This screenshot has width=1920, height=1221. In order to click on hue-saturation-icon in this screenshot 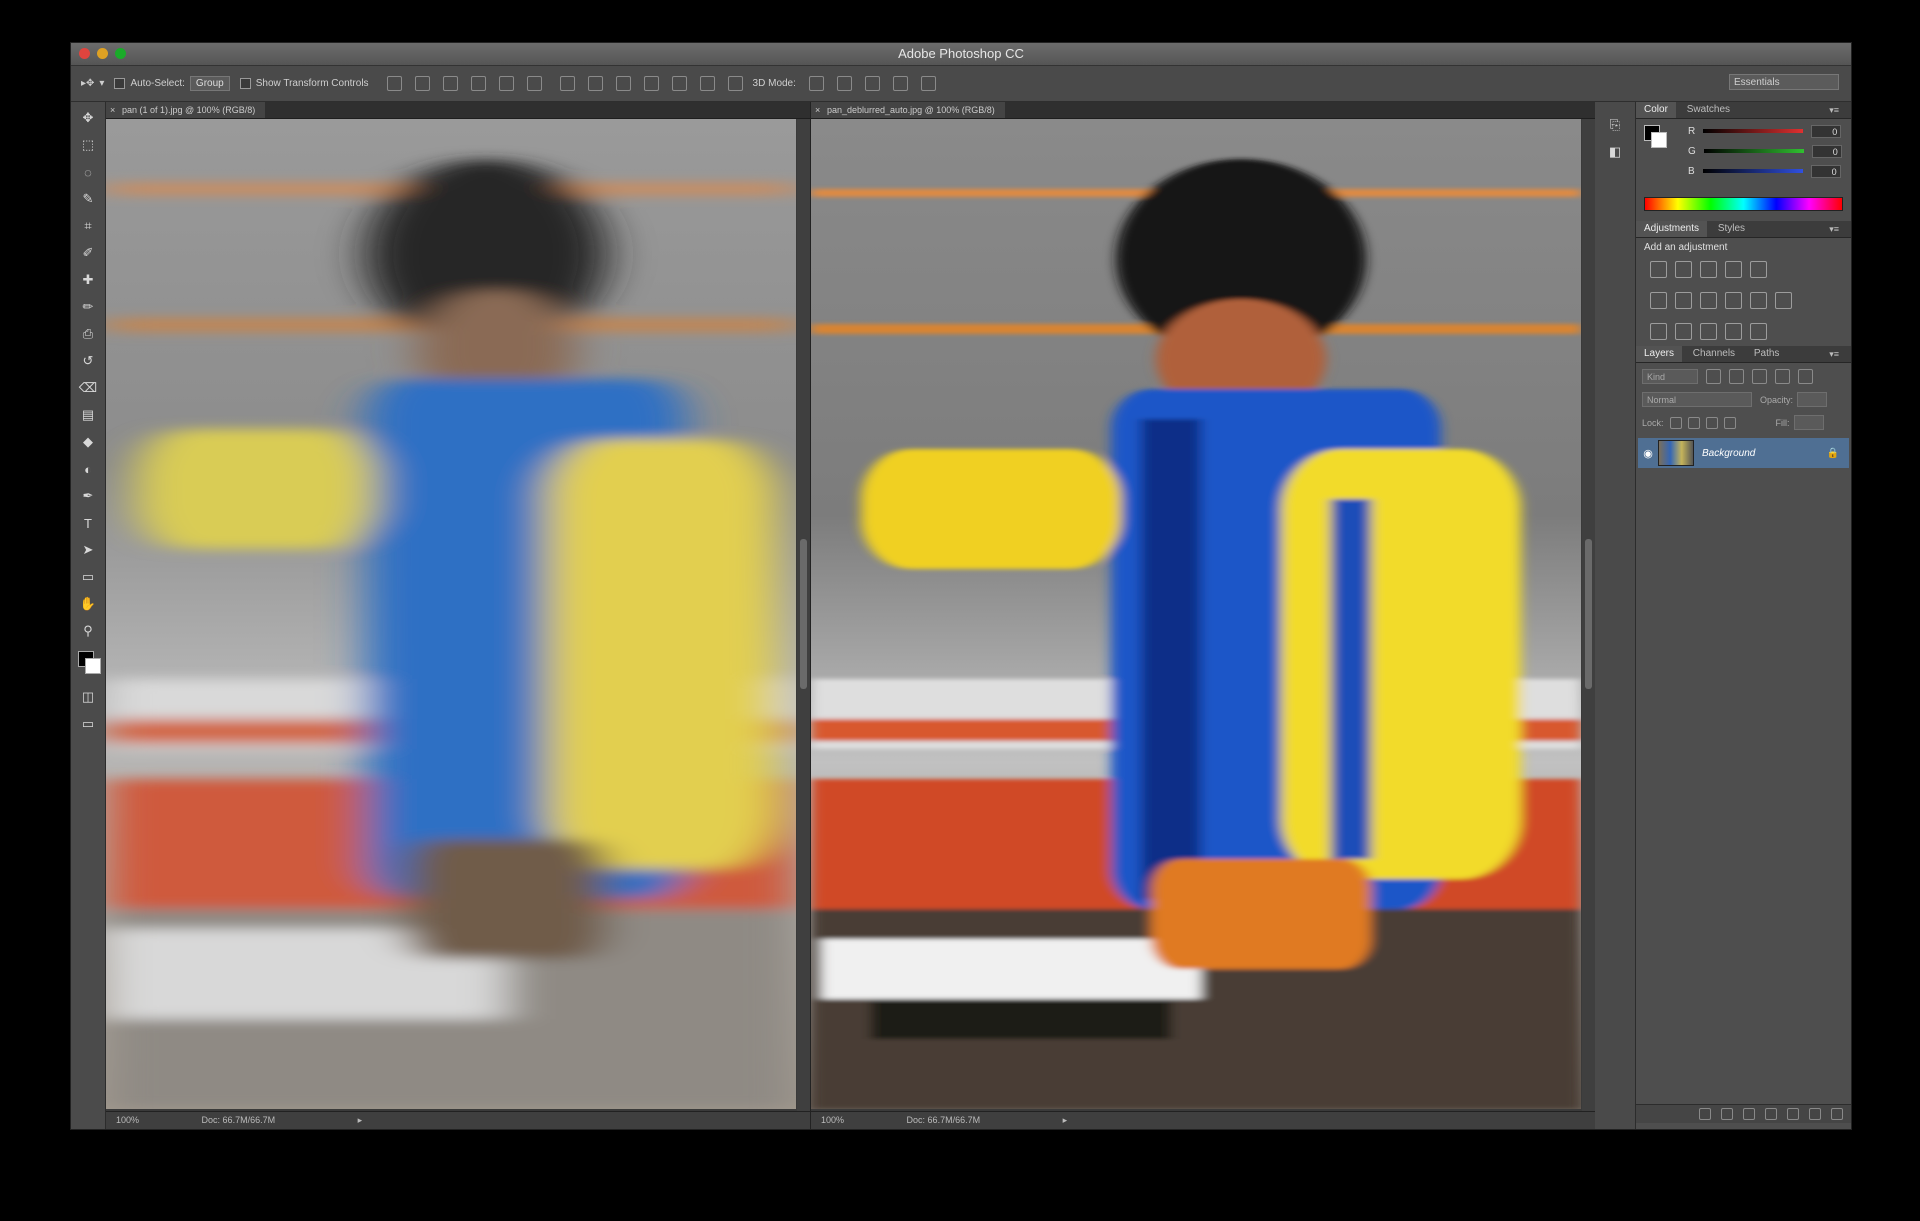, I will do `click(1658, 300)`.